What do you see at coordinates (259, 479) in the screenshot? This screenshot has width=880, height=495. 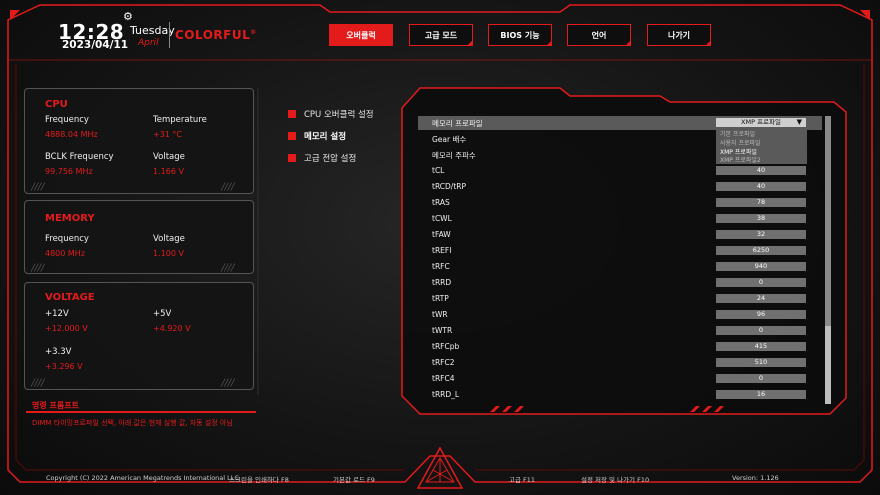 I see `print-screen-key: 스크린을 인쇄하다 F8` at bounding box center [259, 479].